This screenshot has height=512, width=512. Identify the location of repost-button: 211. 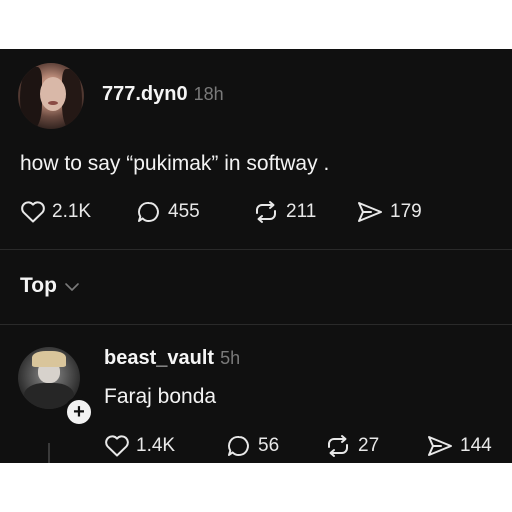
(284, 212).